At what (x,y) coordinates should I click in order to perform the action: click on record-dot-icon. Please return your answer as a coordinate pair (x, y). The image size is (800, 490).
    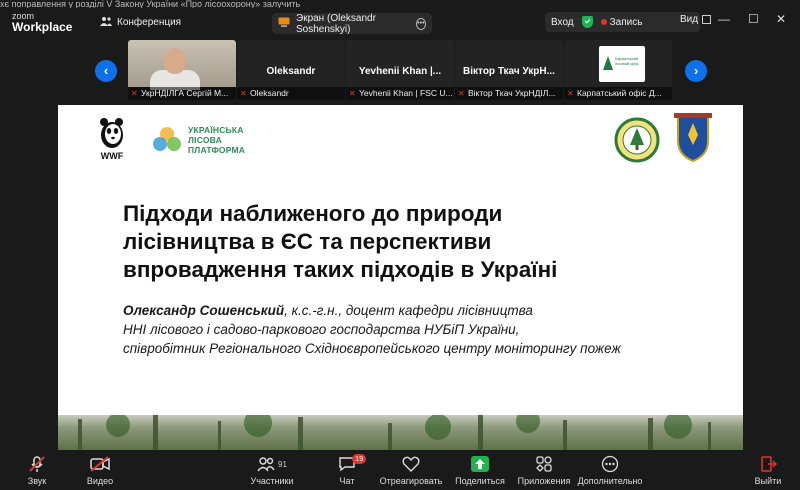
    Looking at the image, I should click on (603, 21).